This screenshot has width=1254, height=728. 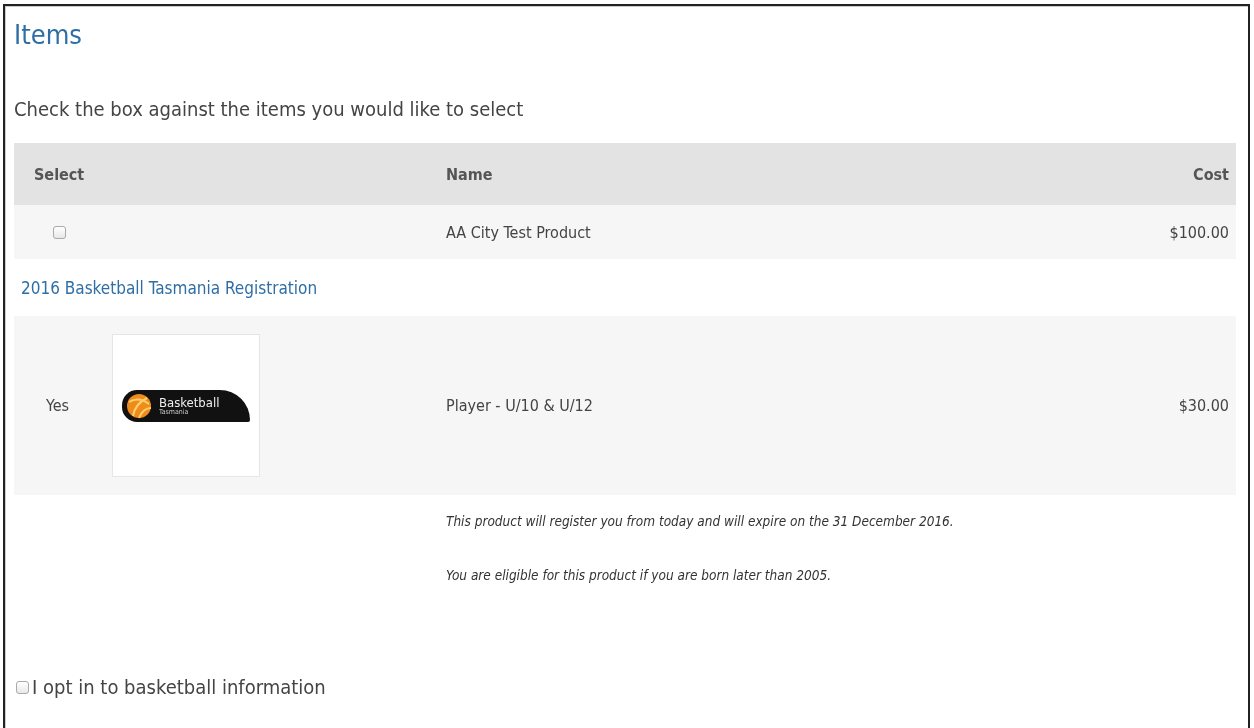 I want to click on group-link: 2016 Basketball Tasmania Registration, so click(x=169, y=287).